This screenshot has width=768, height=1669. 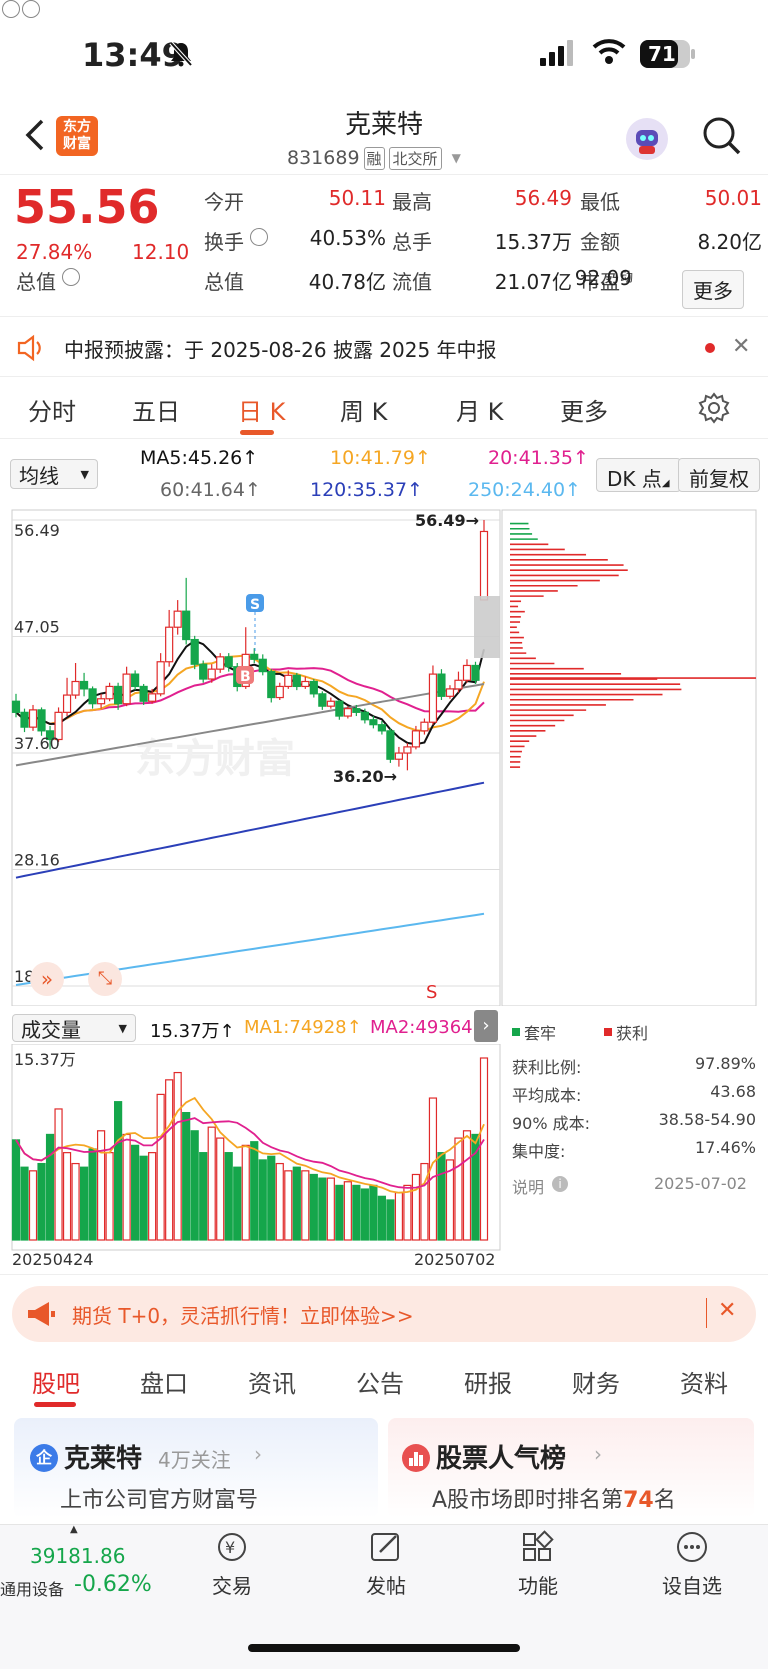 What do you see at coordinates (384, 1274) in the screenshot?
I see `divider` at bounding box center [384, 1274].